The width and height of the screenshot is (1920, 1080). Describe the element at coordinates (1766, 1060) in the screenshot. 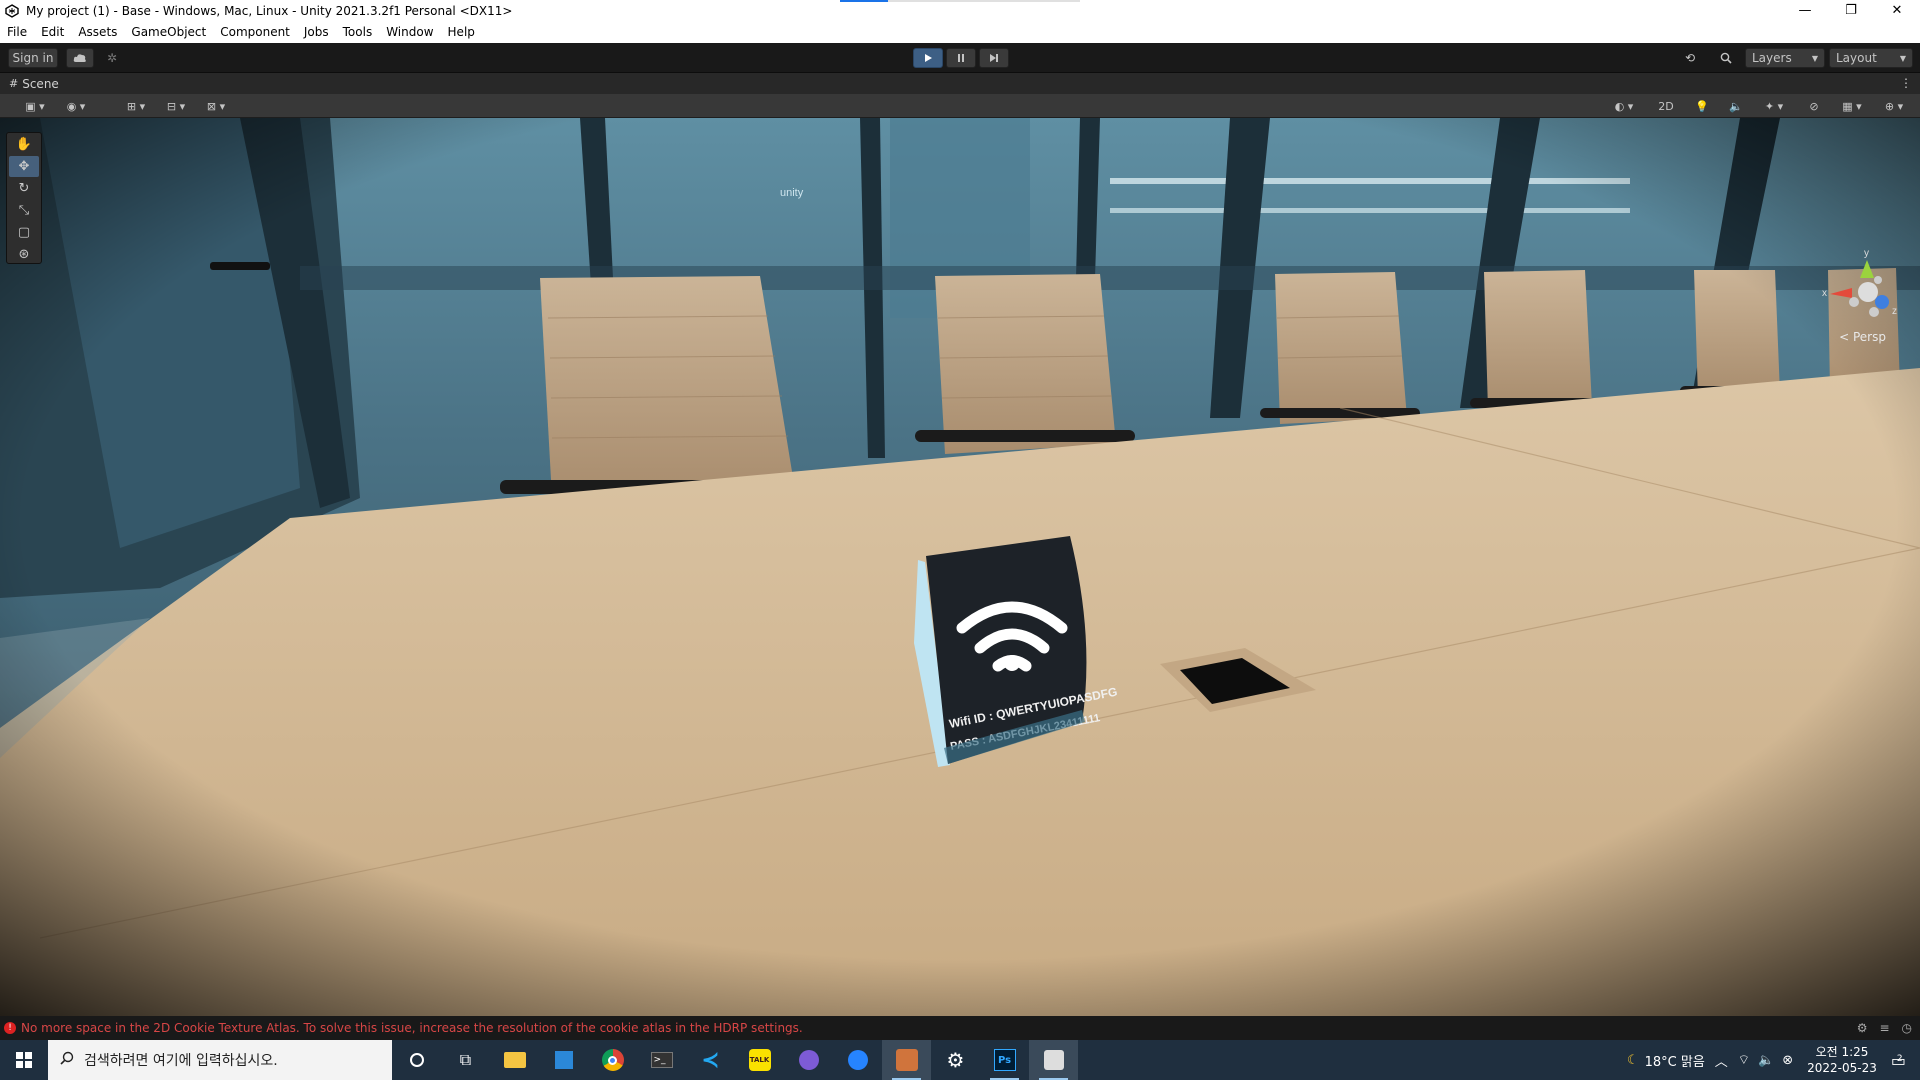

I see `volume-icon: 🔈` at that location.